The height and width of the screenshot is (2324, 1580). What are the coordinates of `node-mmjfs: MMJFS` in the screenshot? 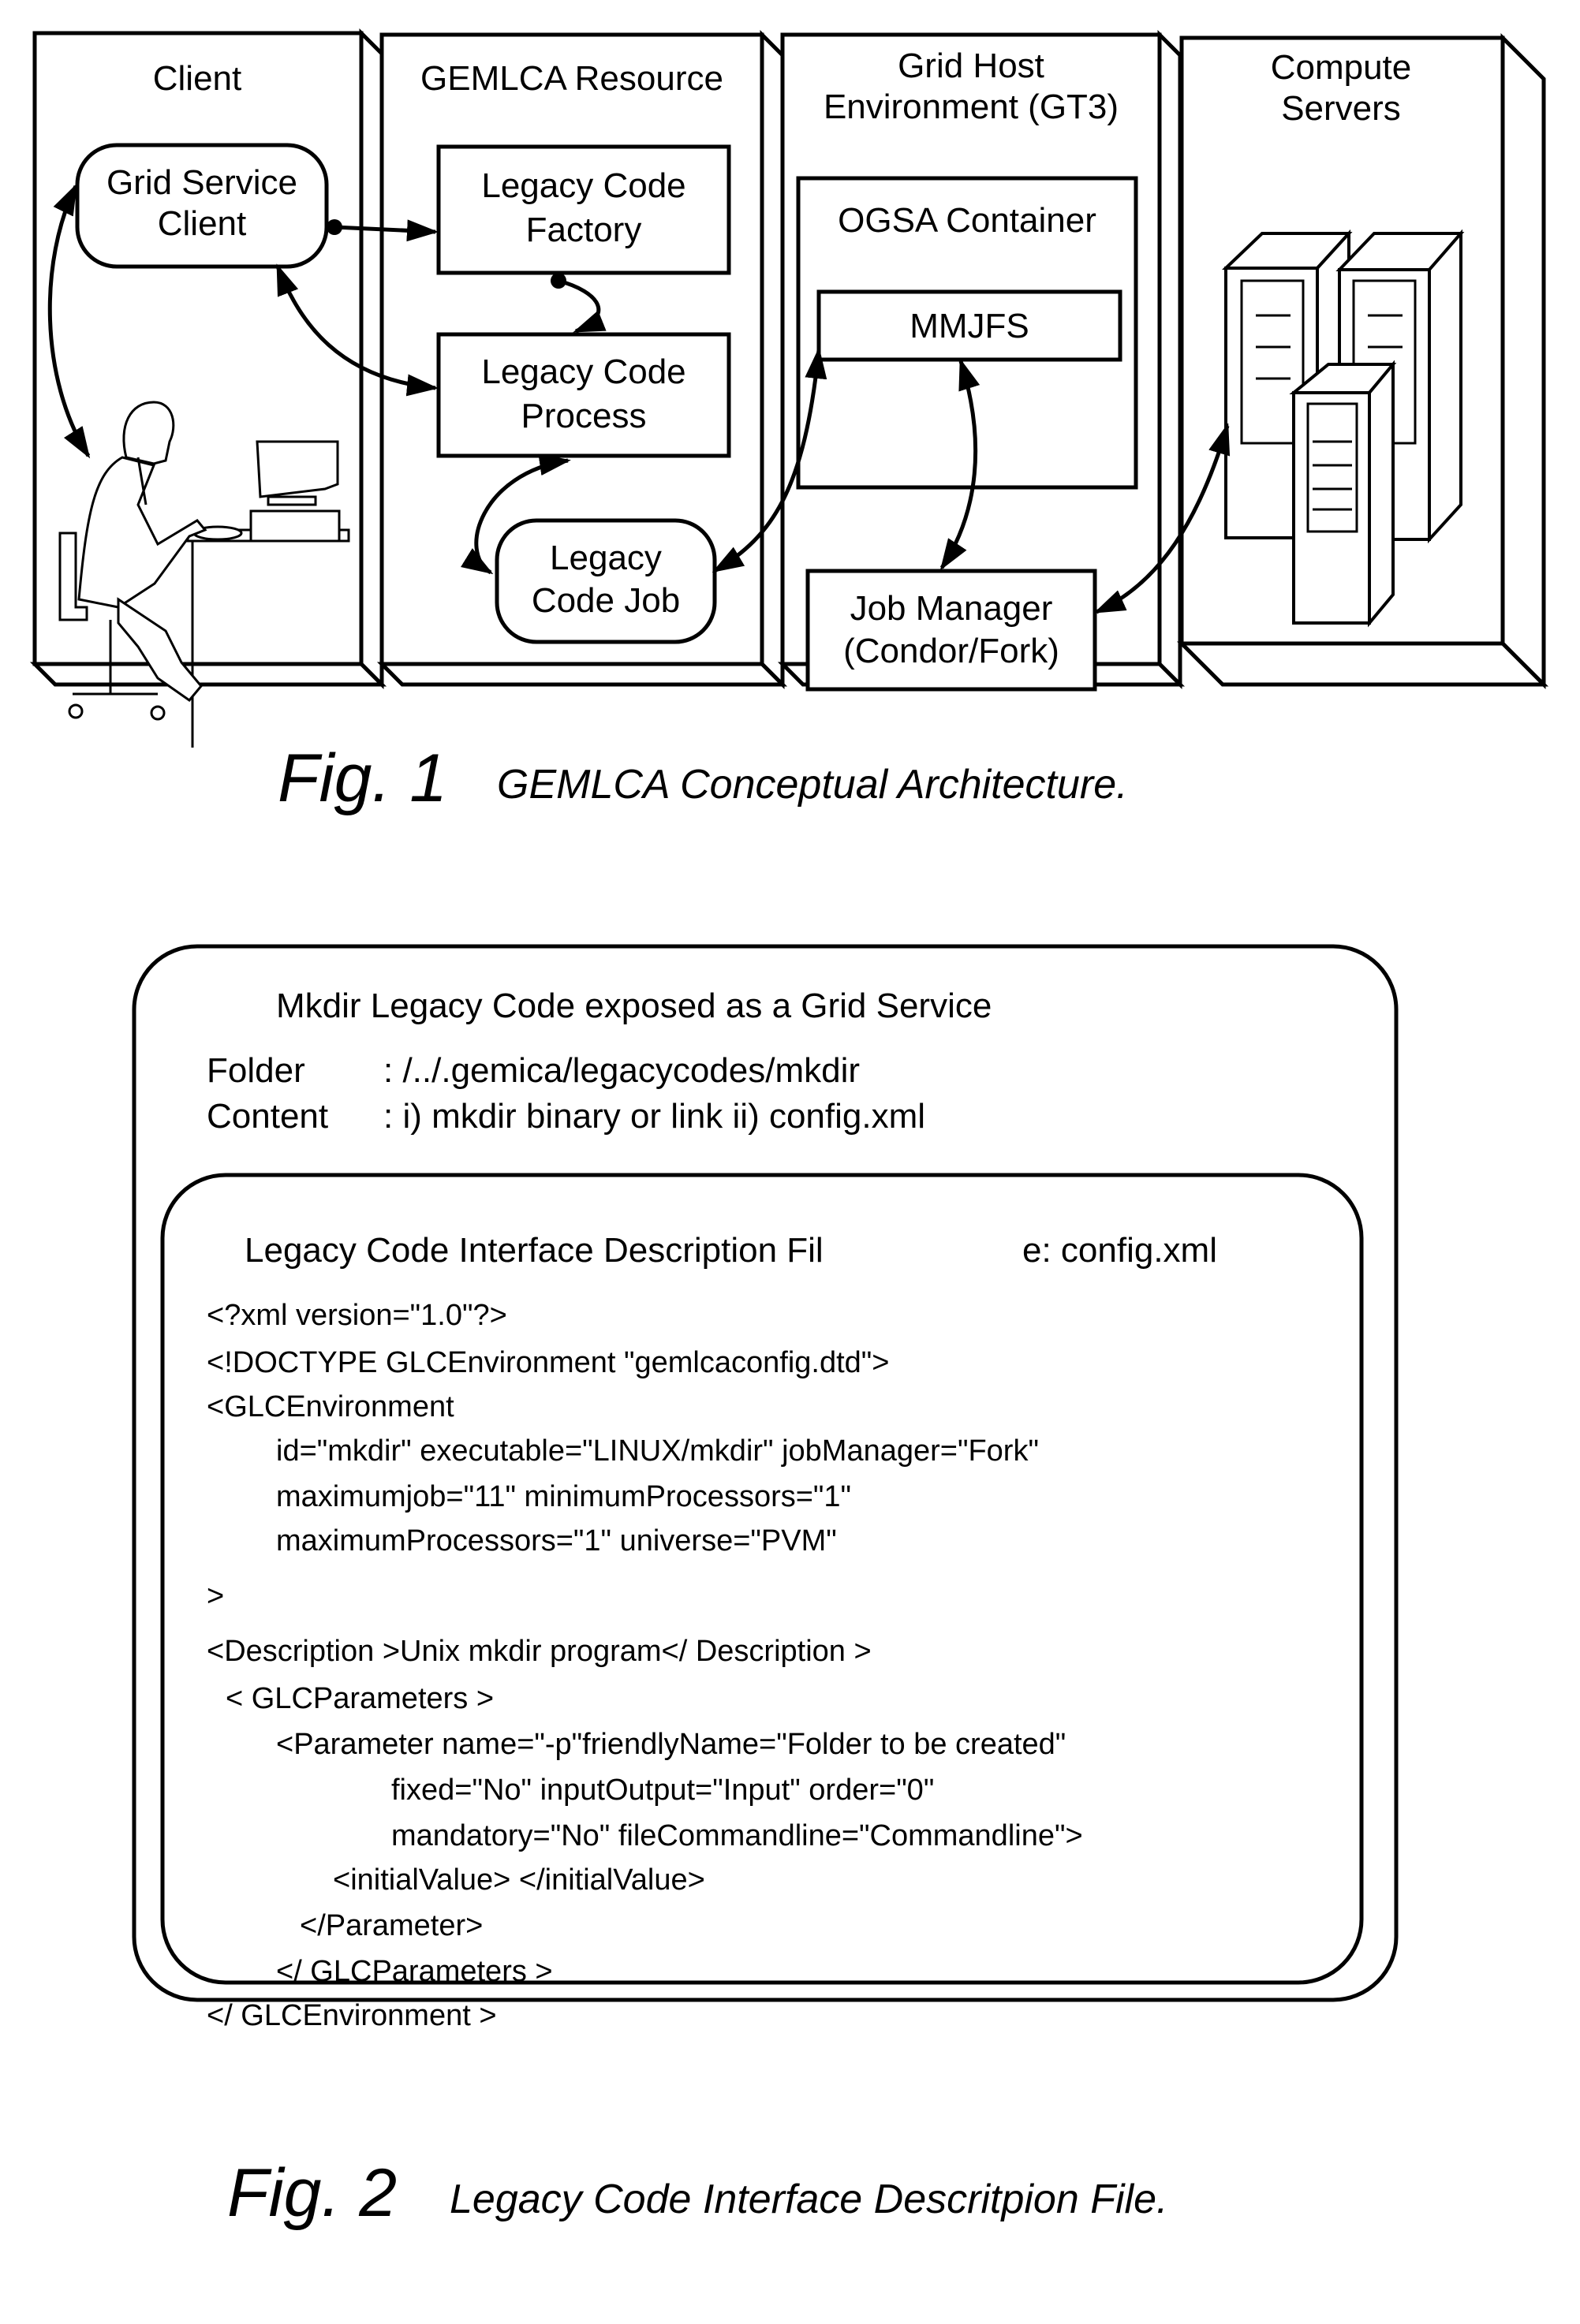 It's located at (969, 325).